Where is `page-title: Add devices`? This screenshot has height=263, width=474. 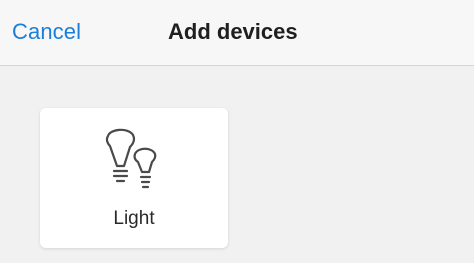
page-title: Add devices is located at coordinates (233, 31).